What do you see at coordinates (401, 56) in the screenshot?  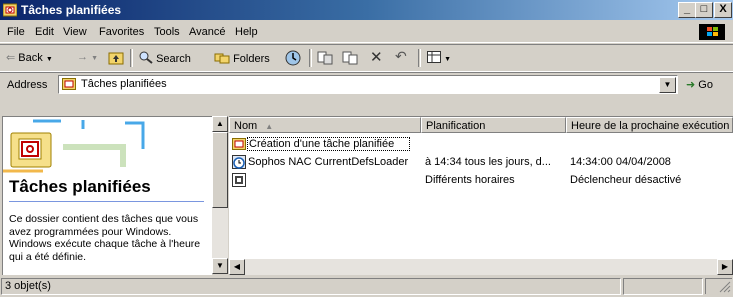 I see `undo-icon: ↶` at bounding box center [401, 56].